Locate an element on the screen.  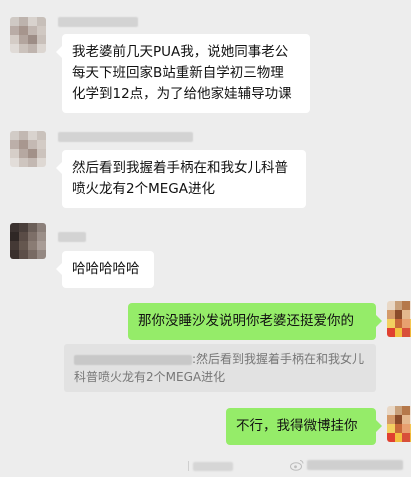
quoted-sender-blurred is located at coordinates (133, 359).